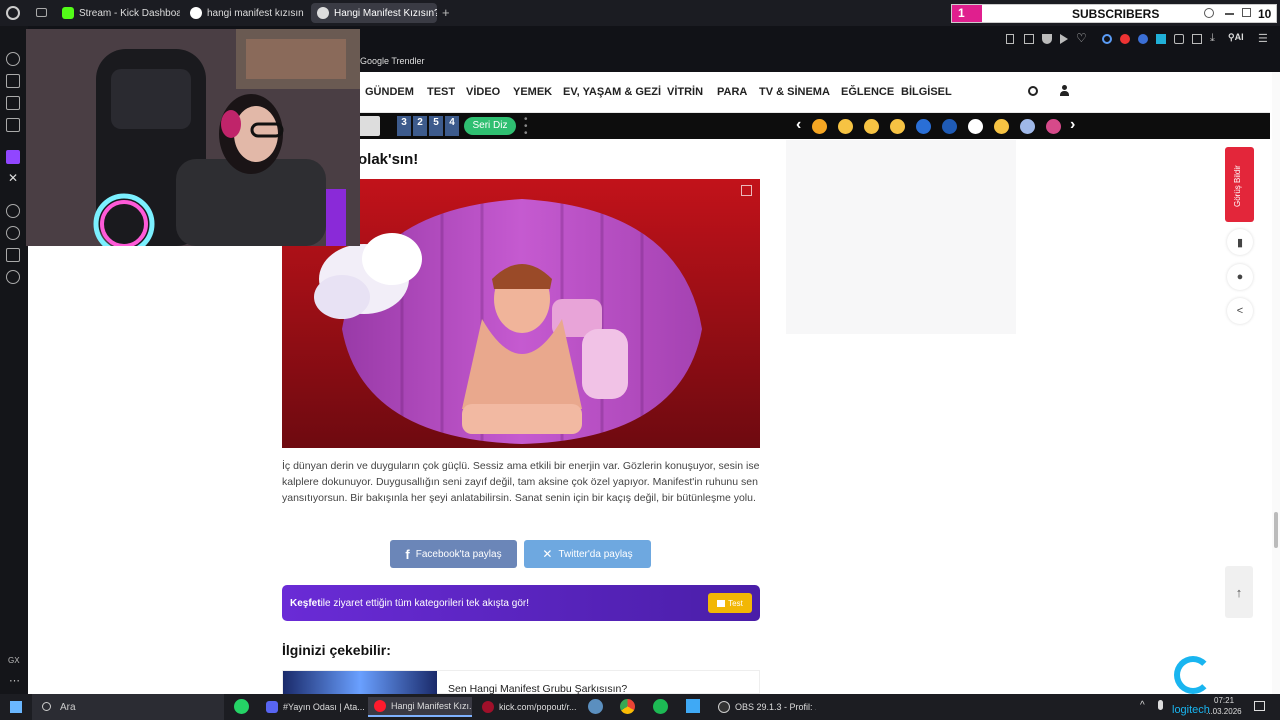 This screenshot has height=720, width=1280. I want to click on nav-item-para: PARA, so click(732, 92).